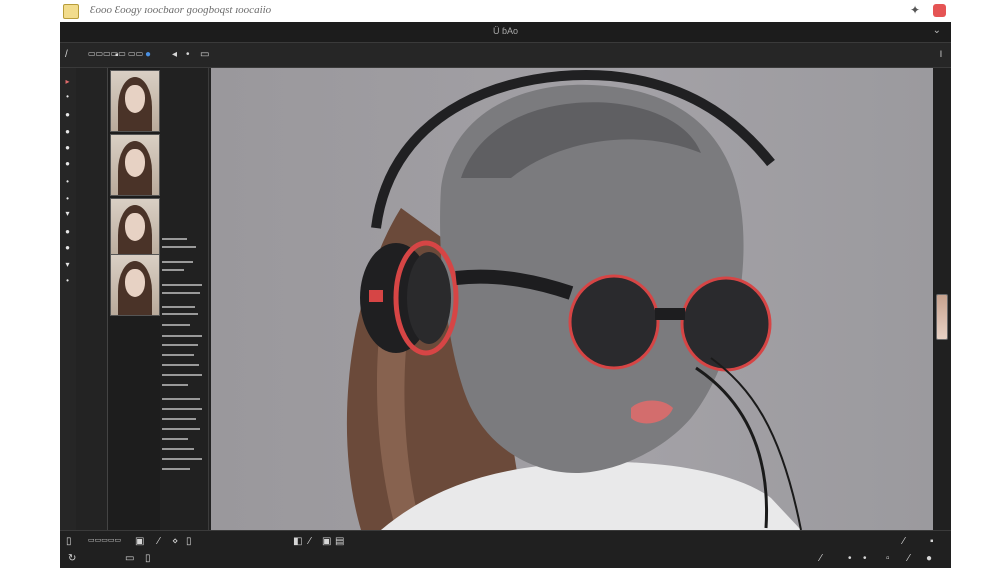 This screenshot has width=1008, height=568. I want to click on window-title: Ü ɓAo, so click(505, 31).